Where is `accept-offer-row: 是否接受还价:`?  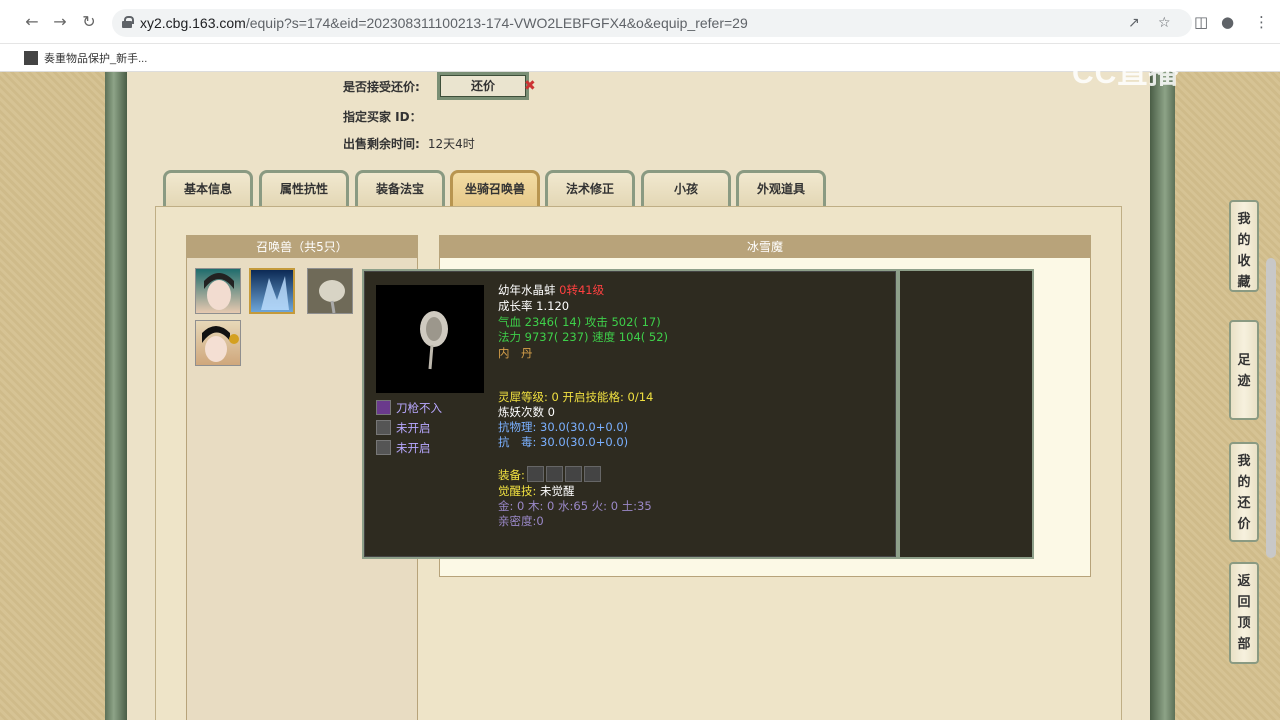 accept-offer-row: 是否接受还价: is located at coordinates (381, 86).